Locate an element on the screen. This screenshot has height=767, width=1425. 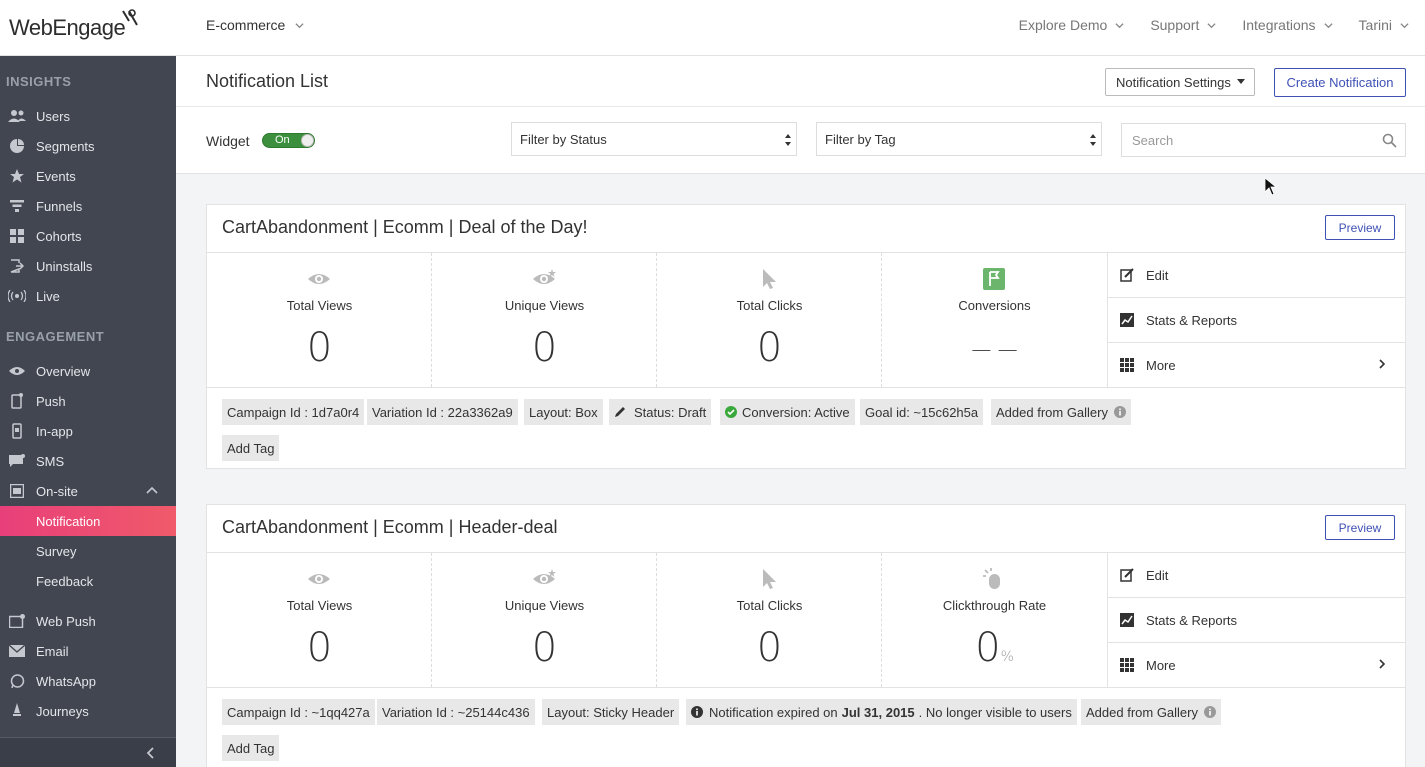
metric-label: Total Views is located at coordinates (319, 605).